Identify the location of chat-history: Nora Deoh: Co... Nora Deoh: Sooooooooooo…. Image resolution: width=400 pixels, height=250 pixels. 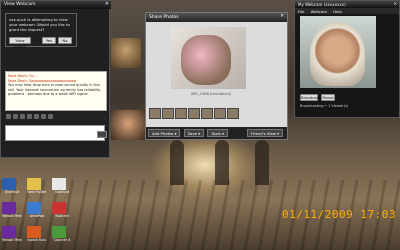
(56, 91).